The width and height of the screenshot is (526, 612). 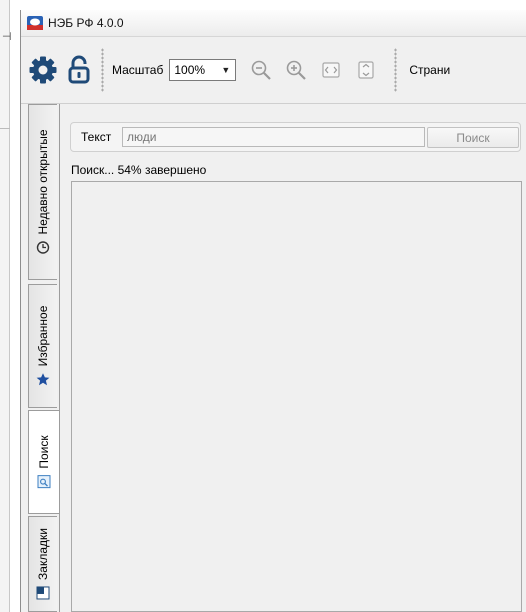 What do you see at coordinates (190, 70) in the screenshot?
I see `zoom-value: 100%` at bounding box center [190, 70].